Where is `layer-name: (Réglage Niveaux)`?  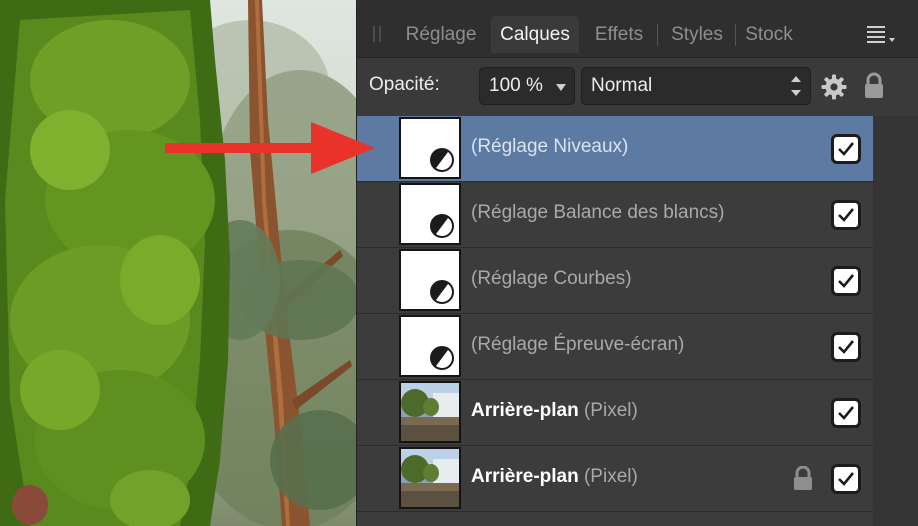
layer-name: (Réglage Niveaux) is located at coordinates (550, 146).